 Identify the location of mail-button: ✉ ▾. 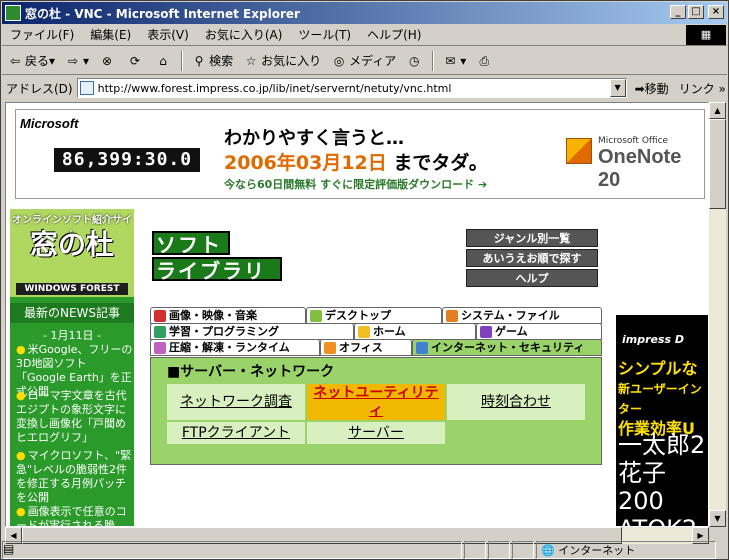
(454, 61).